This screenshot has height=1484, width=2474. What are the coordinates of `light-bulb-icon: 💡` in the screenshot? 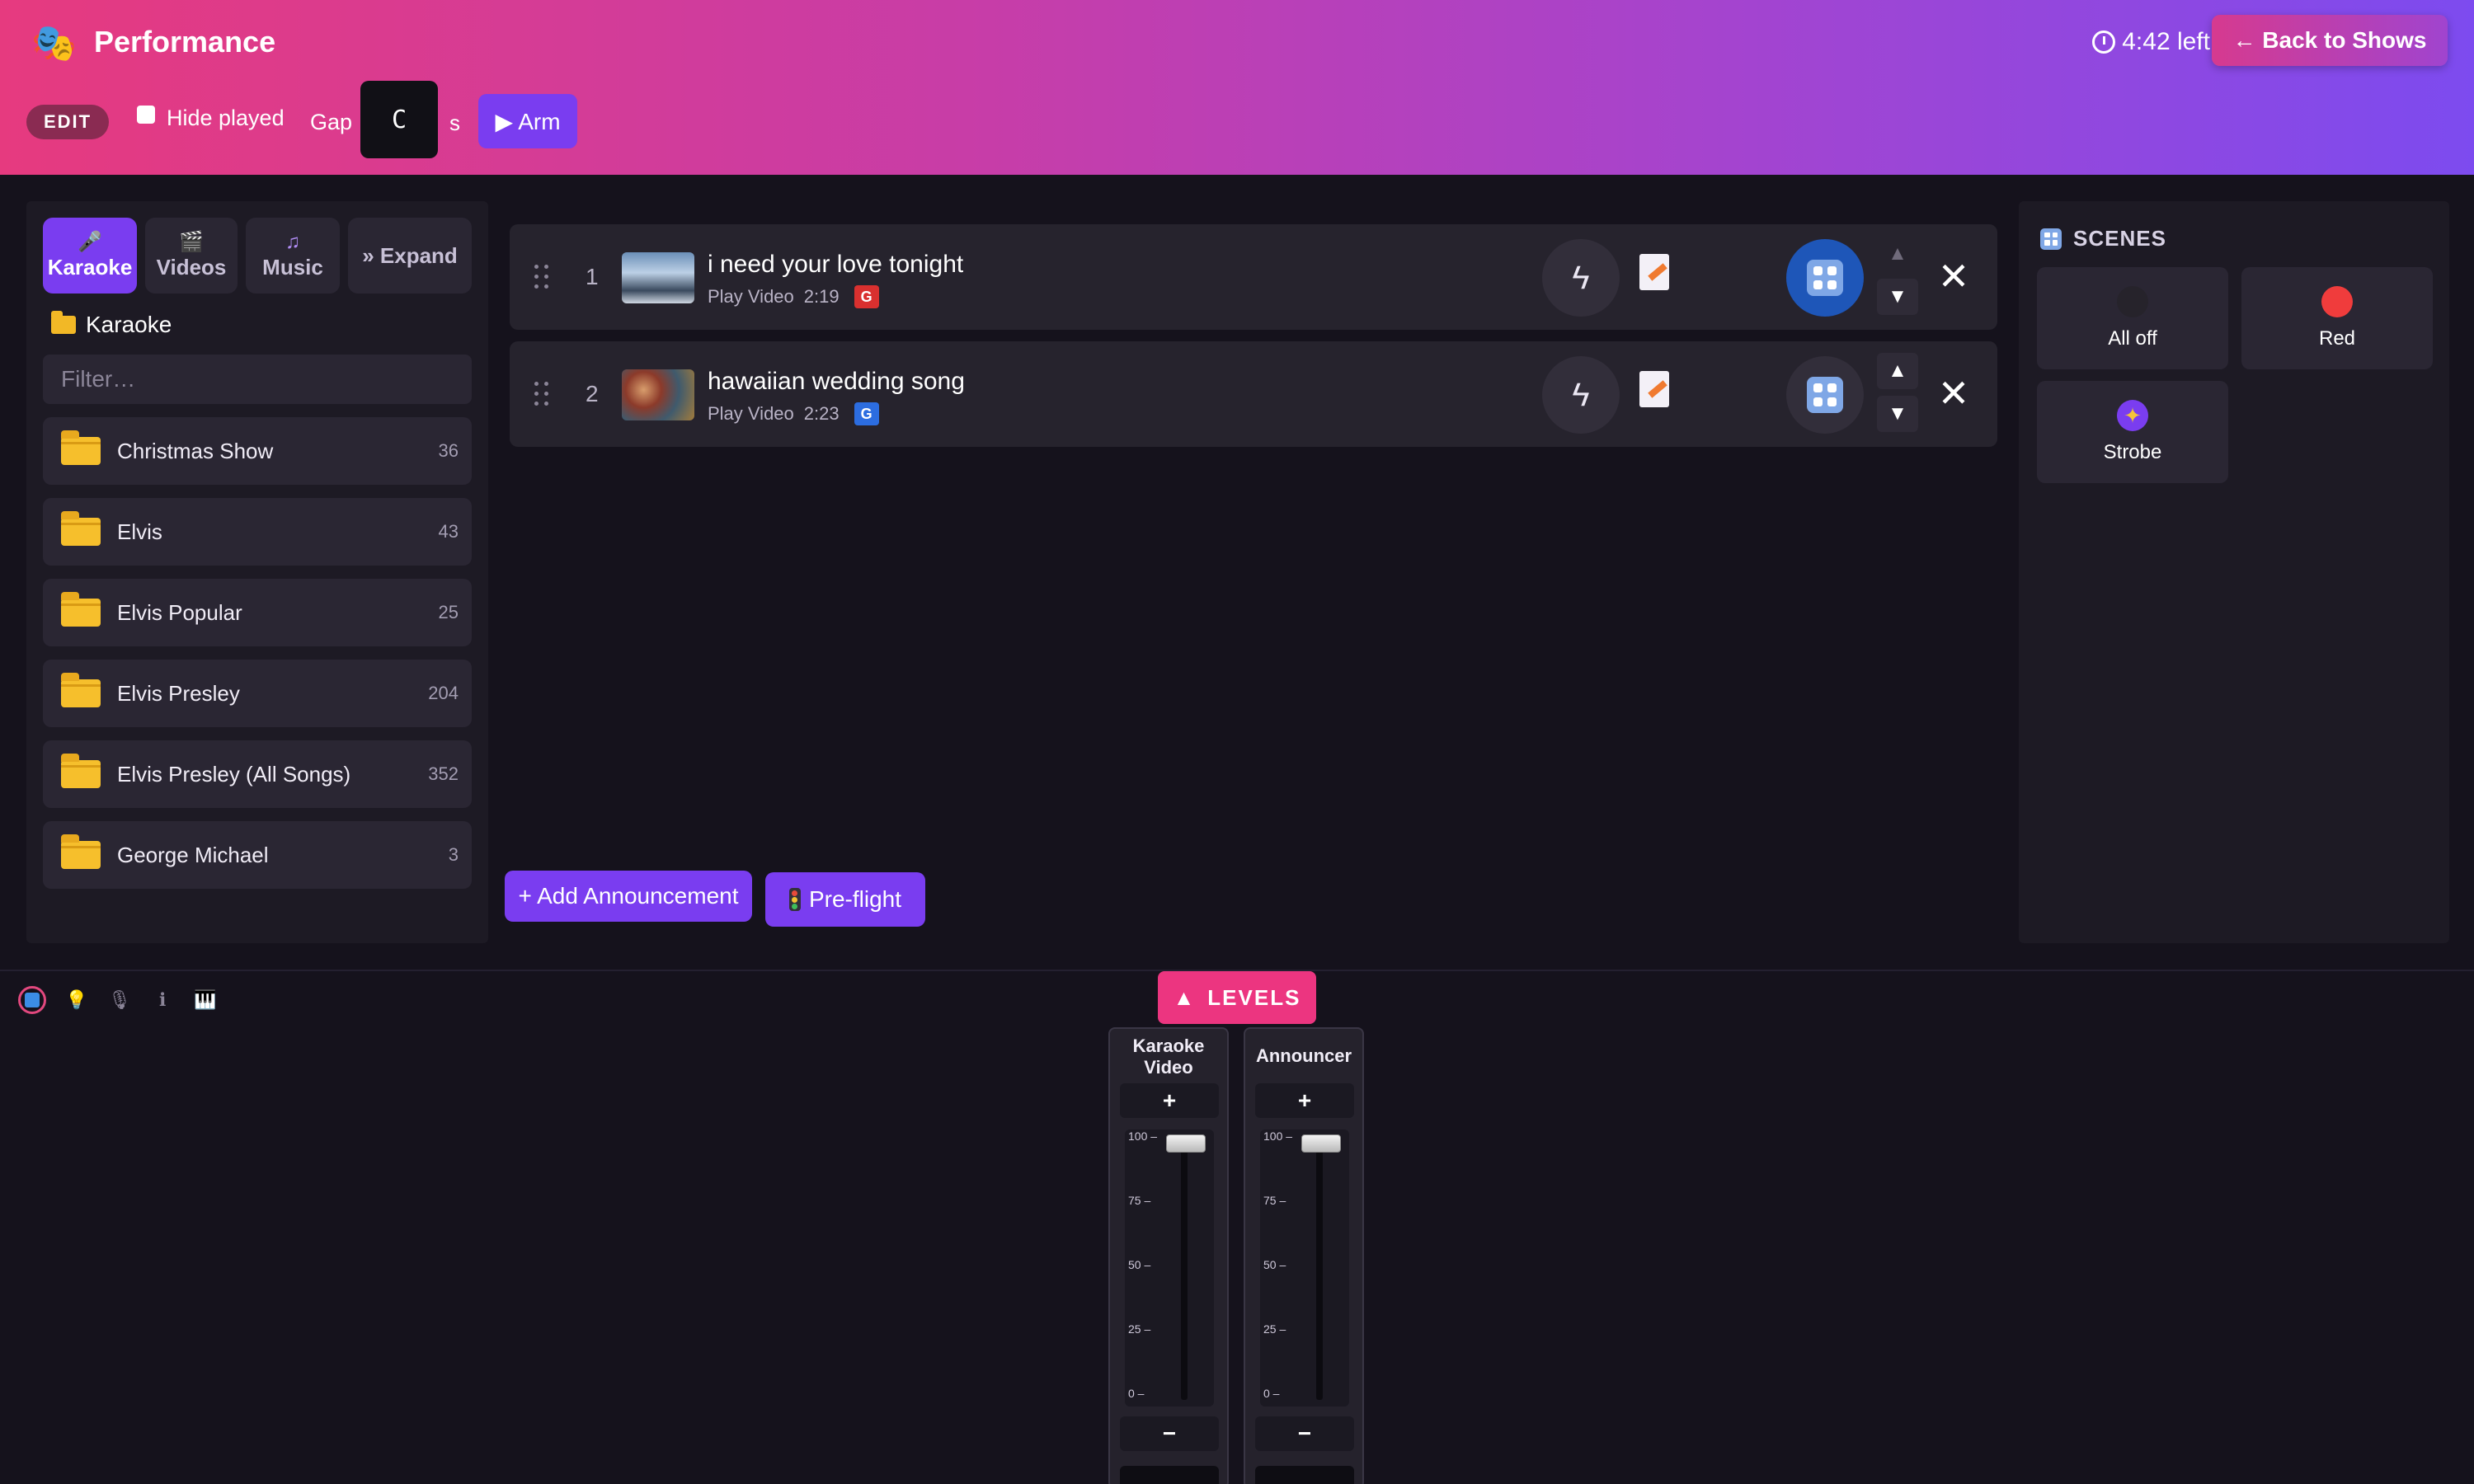 It's located at (77, 1000).